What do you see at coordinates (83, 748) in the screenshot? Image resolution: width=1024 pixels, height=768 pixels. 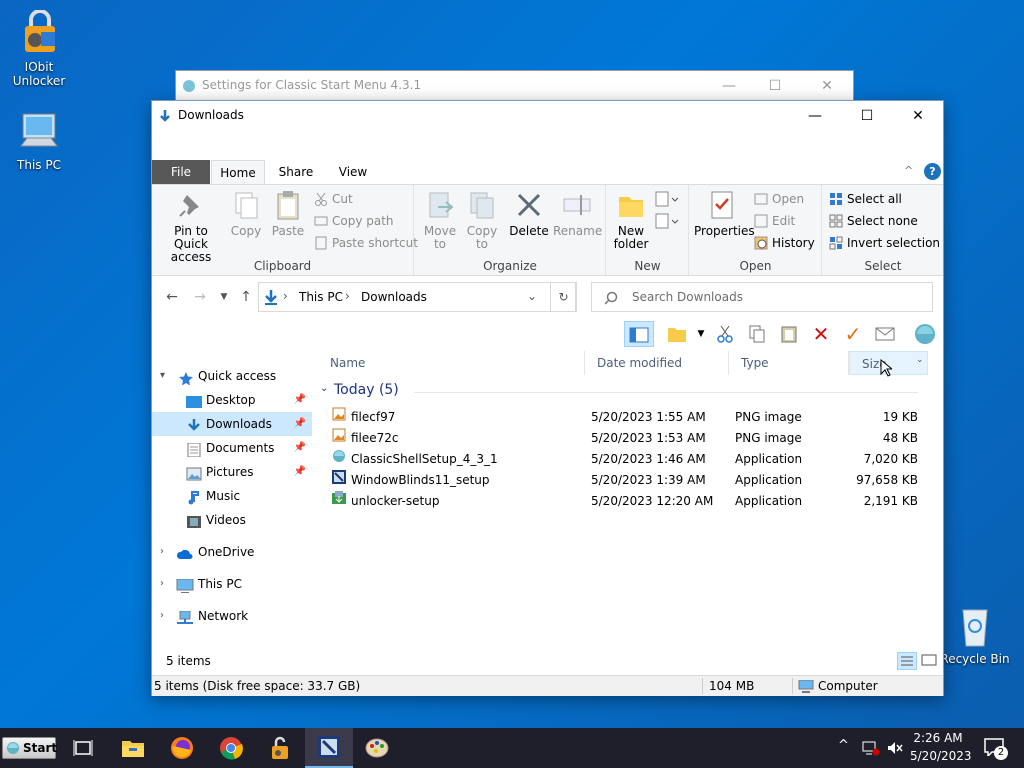 I see `task-view-button` at bounding box center [83, 748].